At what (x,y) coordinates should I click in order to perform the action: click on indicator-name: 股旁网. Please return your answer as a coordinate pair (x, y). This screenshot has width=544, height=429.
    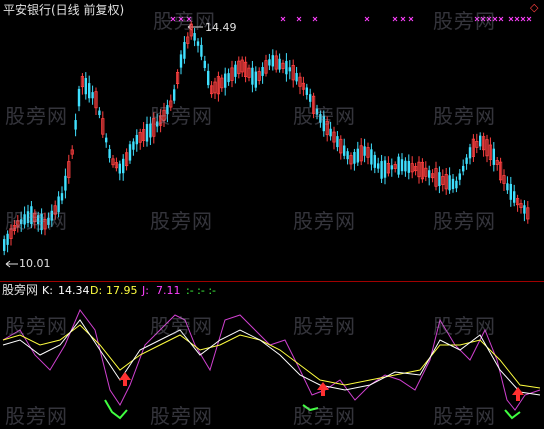
    Looking at the image, I should click on (20, 290).